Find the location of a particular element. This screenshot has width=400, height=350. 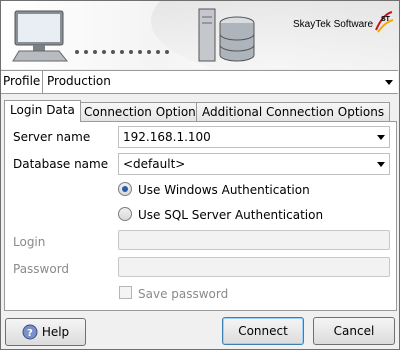

help-icon: ? is located at coordinates (30, 332).